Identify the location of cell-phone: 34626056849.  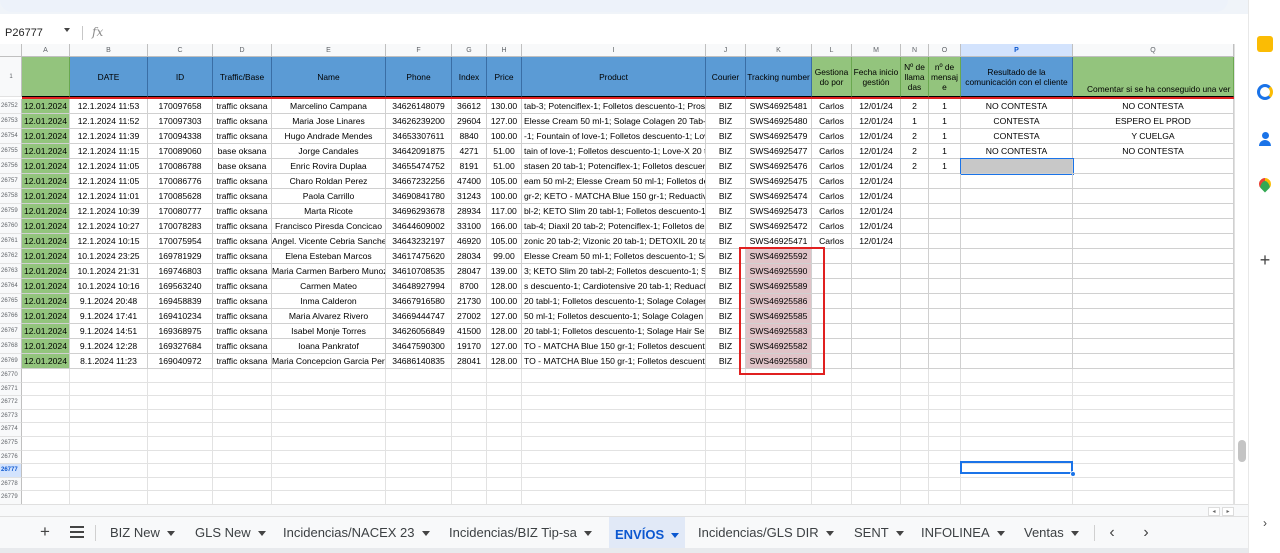
(419, 331).